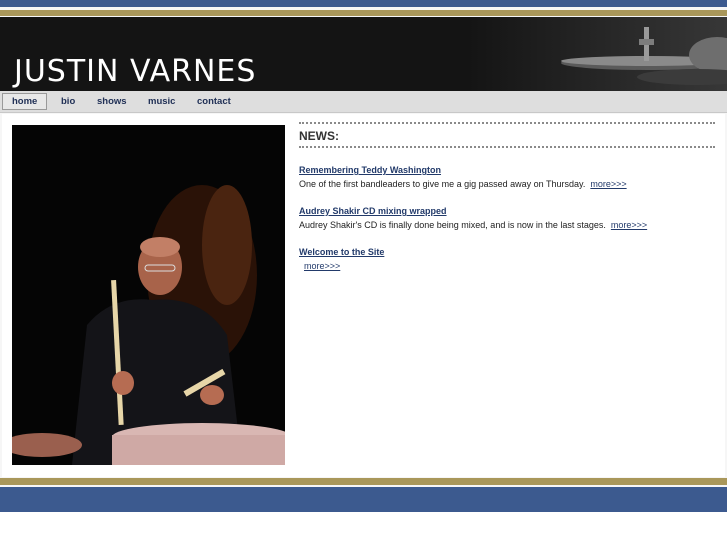 Image resolution: width=727 pixels, height=545 pixels. I want to click on news-divider-bottom, so click(507, 148).